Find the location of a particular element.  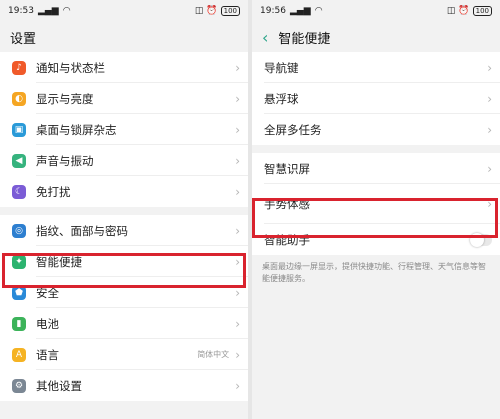

row-label: 全屏多任务 is located at coordinates (293, 129).